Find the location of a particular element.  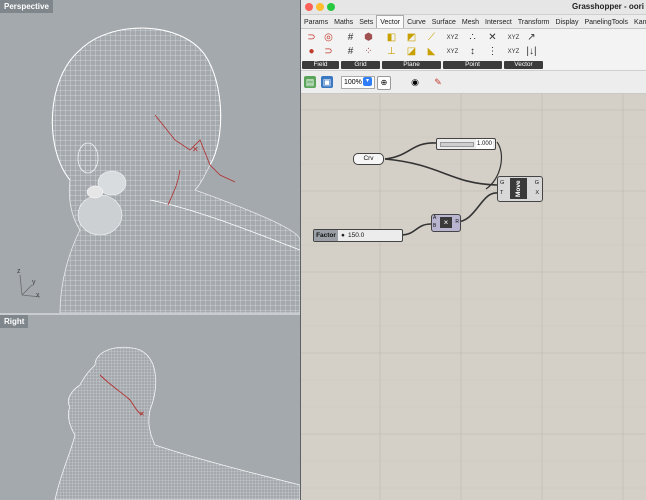

group-plane-label: Plane is located at coordinates (411, 65).